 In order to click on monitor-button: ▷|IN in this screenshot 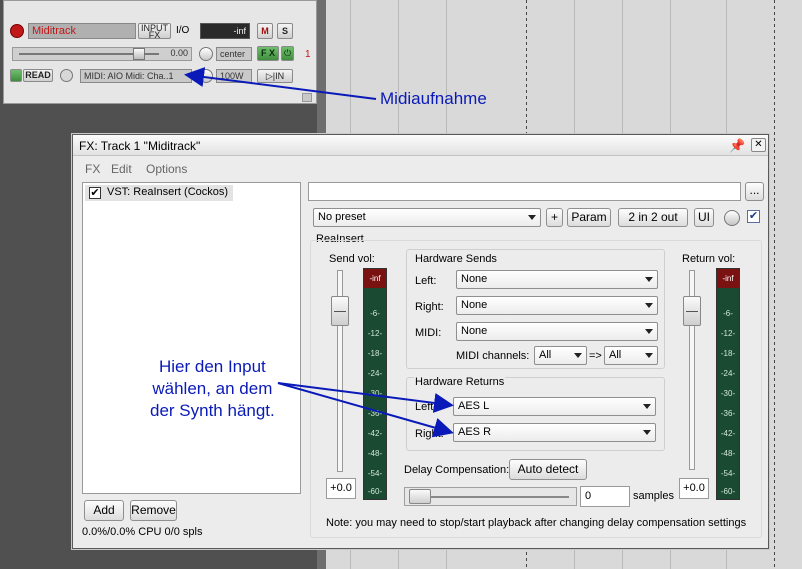, I will do `click(275, 76)`.